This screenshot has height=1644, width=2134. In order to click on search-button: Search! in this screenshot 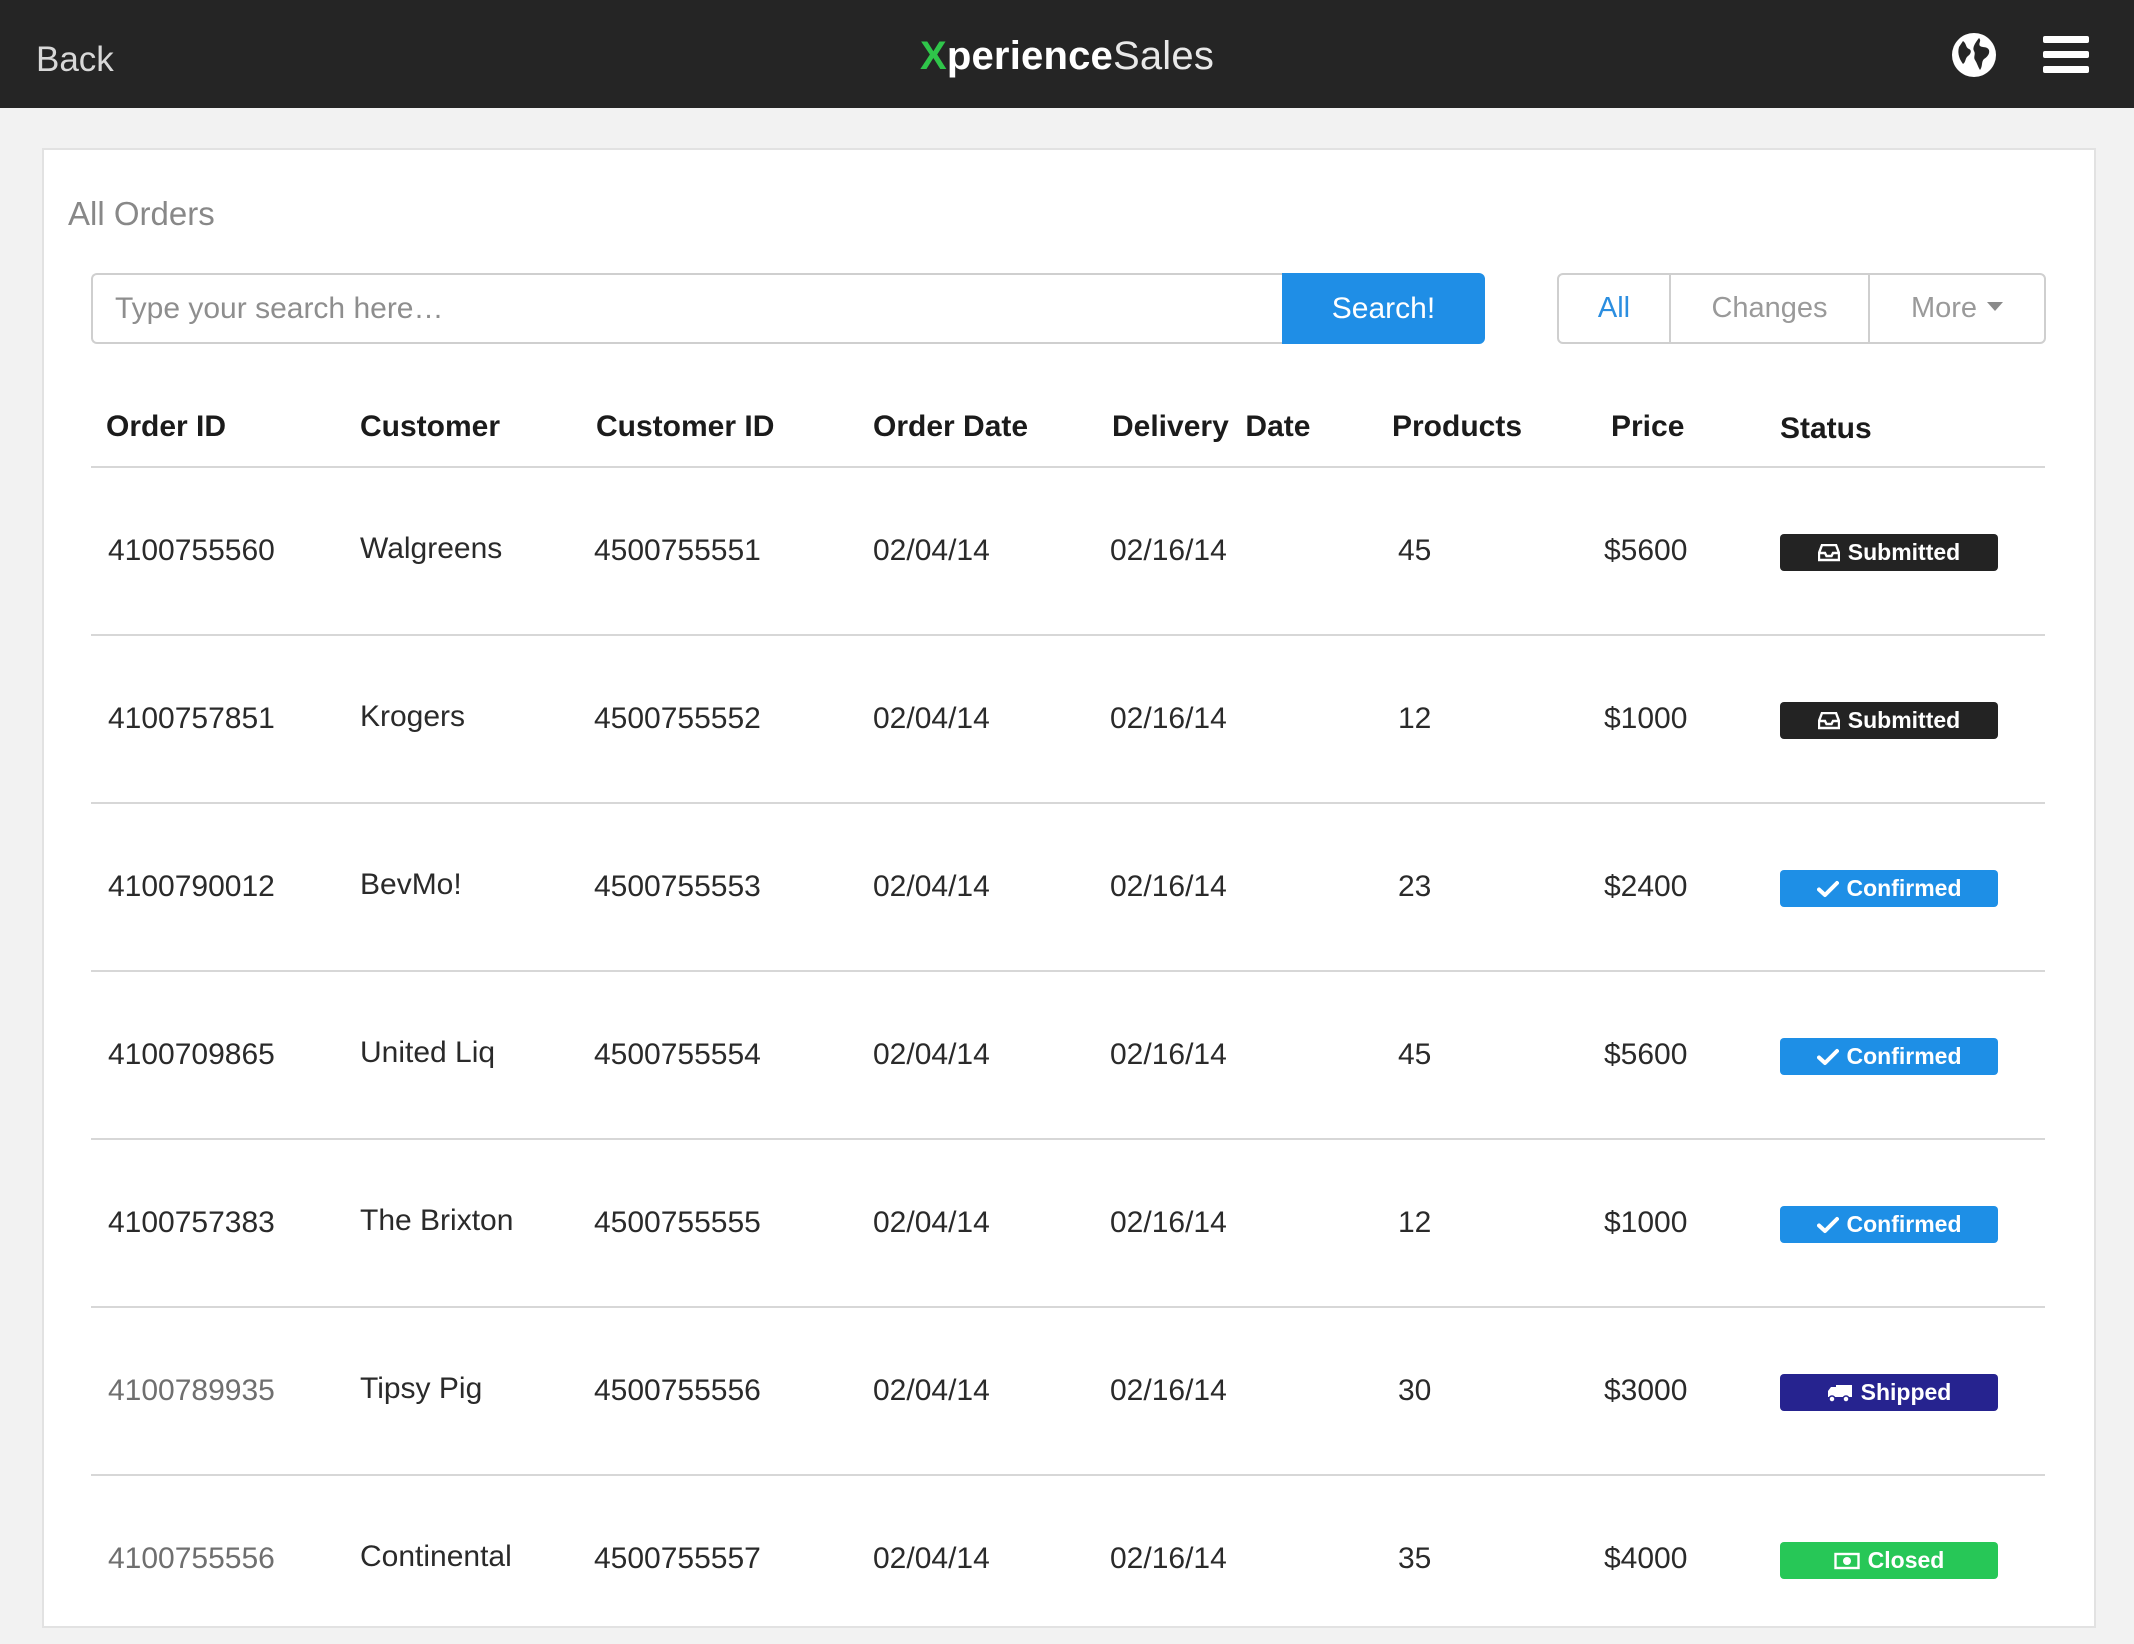, I will do `click(1383, 308)`.